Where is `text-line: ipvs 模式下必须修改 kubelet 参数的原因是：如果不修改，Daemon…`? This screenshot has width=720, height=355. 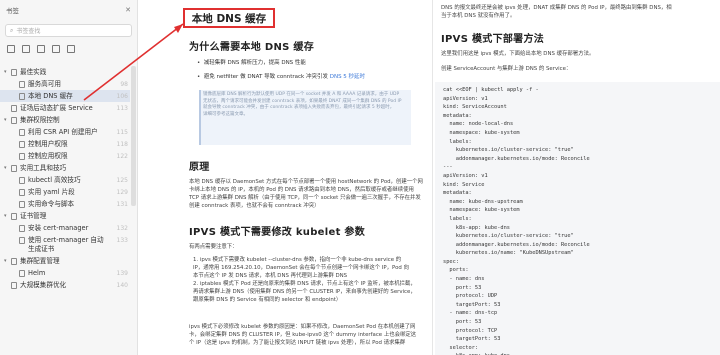
text-line: ipvs 模式下必须修改 kubelet 参数的原因是：如果不修改，Daemon… is located at coordinates (302, 327).